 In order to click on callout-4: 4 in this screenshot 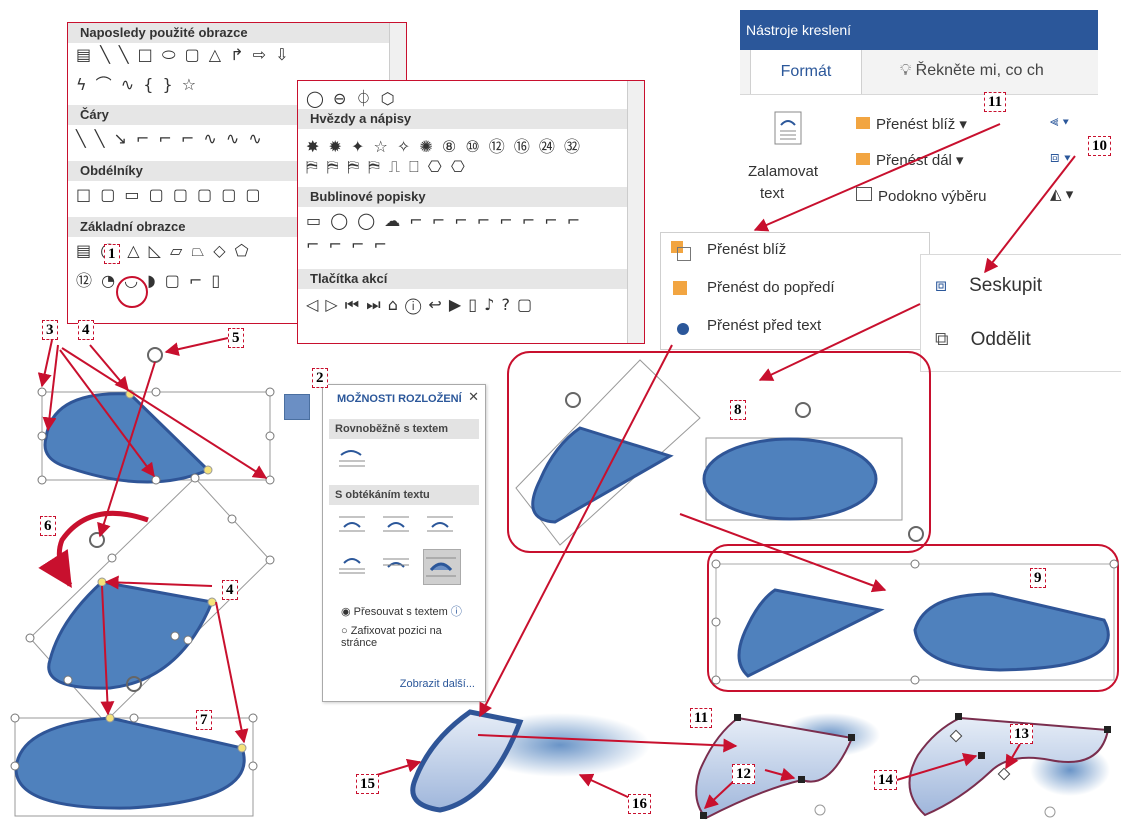, I will do `click(86, 330)`.